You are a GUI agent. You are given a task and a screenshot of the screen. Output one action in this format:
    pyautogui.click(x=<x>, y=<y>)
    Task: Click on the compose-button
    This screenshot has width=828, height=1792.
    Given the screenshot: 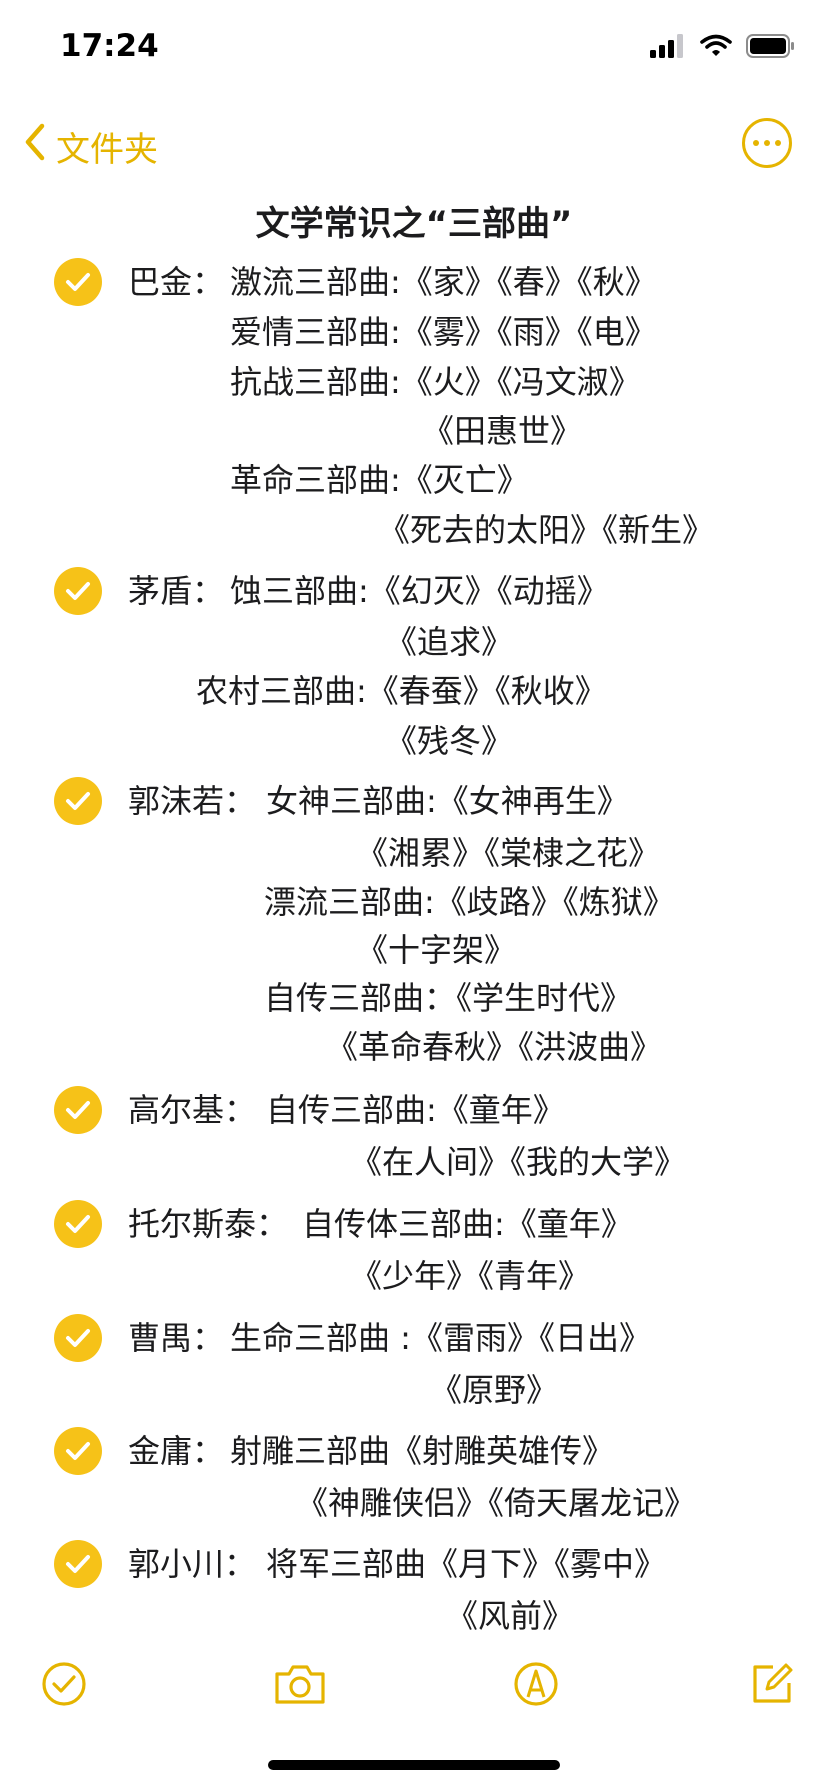 What is the action you would take?
    pyautogui.click(x=772, y=1686)
    